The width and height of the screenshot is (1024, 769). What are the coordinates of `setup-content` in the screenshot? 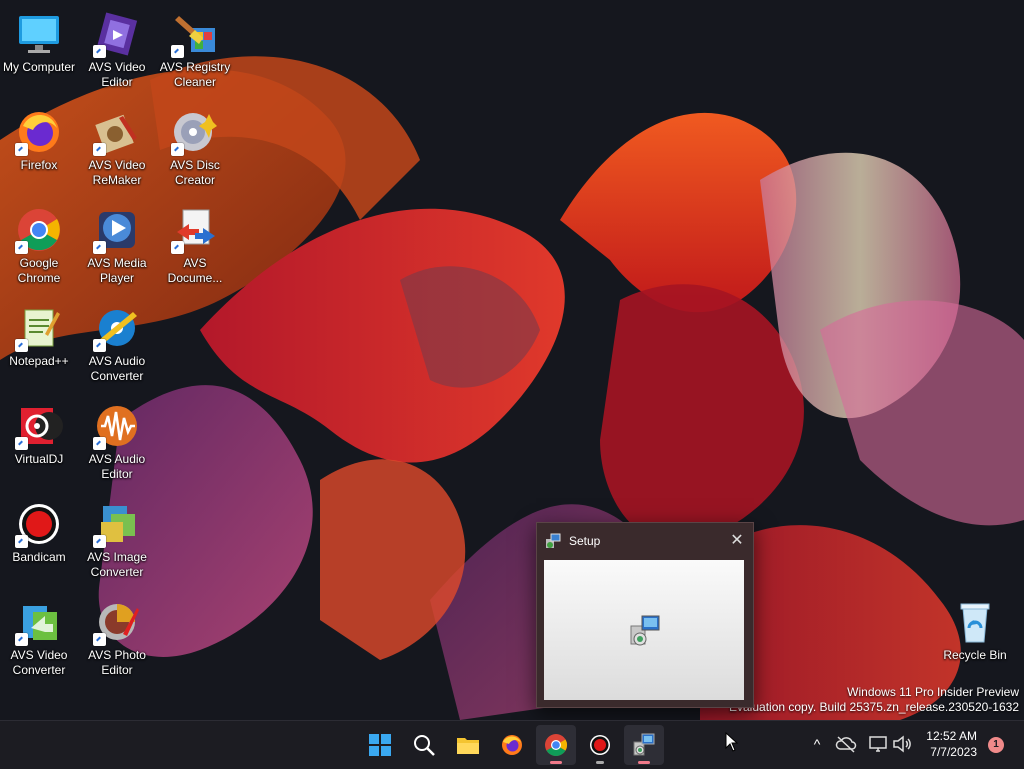 It's located at (644, 630).